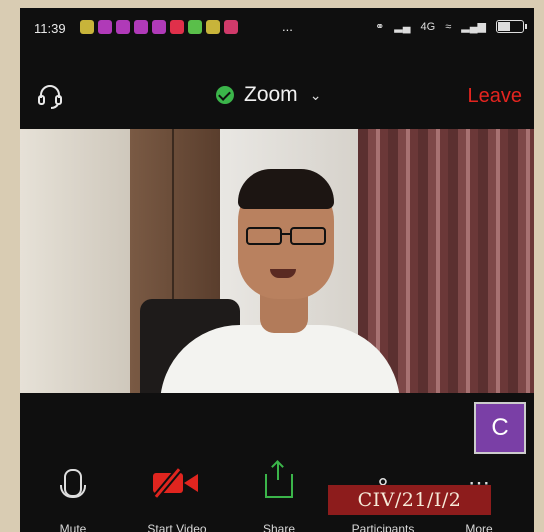  Describe the element at coordinates (279, 480) in the screenshot. I see `share-icon` at that location.